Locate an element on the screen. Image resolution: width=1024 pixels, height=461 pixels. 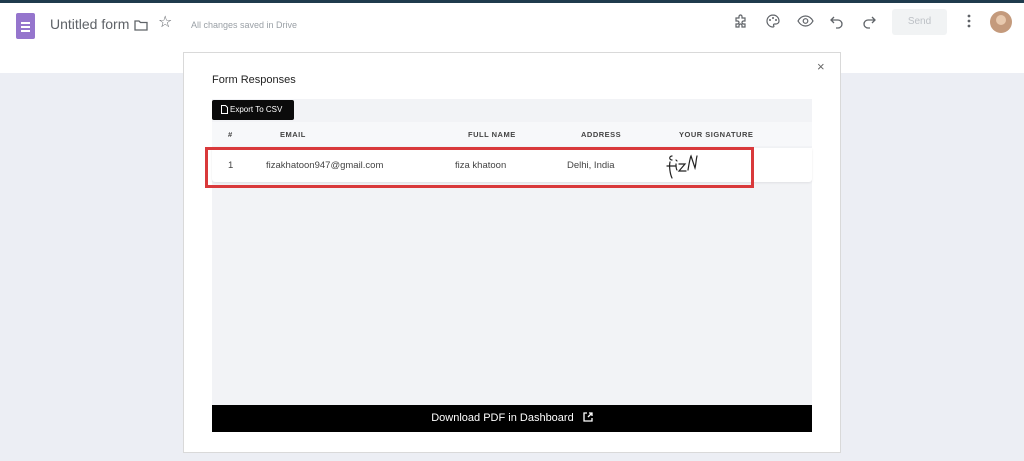
send-button: Send is located at coordinates (919, 22).